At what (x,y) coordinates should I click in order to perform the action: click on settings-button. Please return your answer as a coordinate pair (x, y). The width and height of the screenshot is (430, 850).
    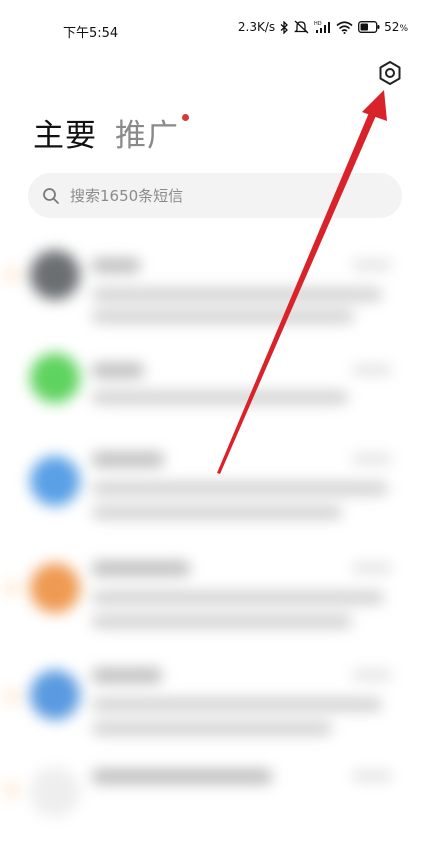
    Looking at the image, I should click on (390, 73).